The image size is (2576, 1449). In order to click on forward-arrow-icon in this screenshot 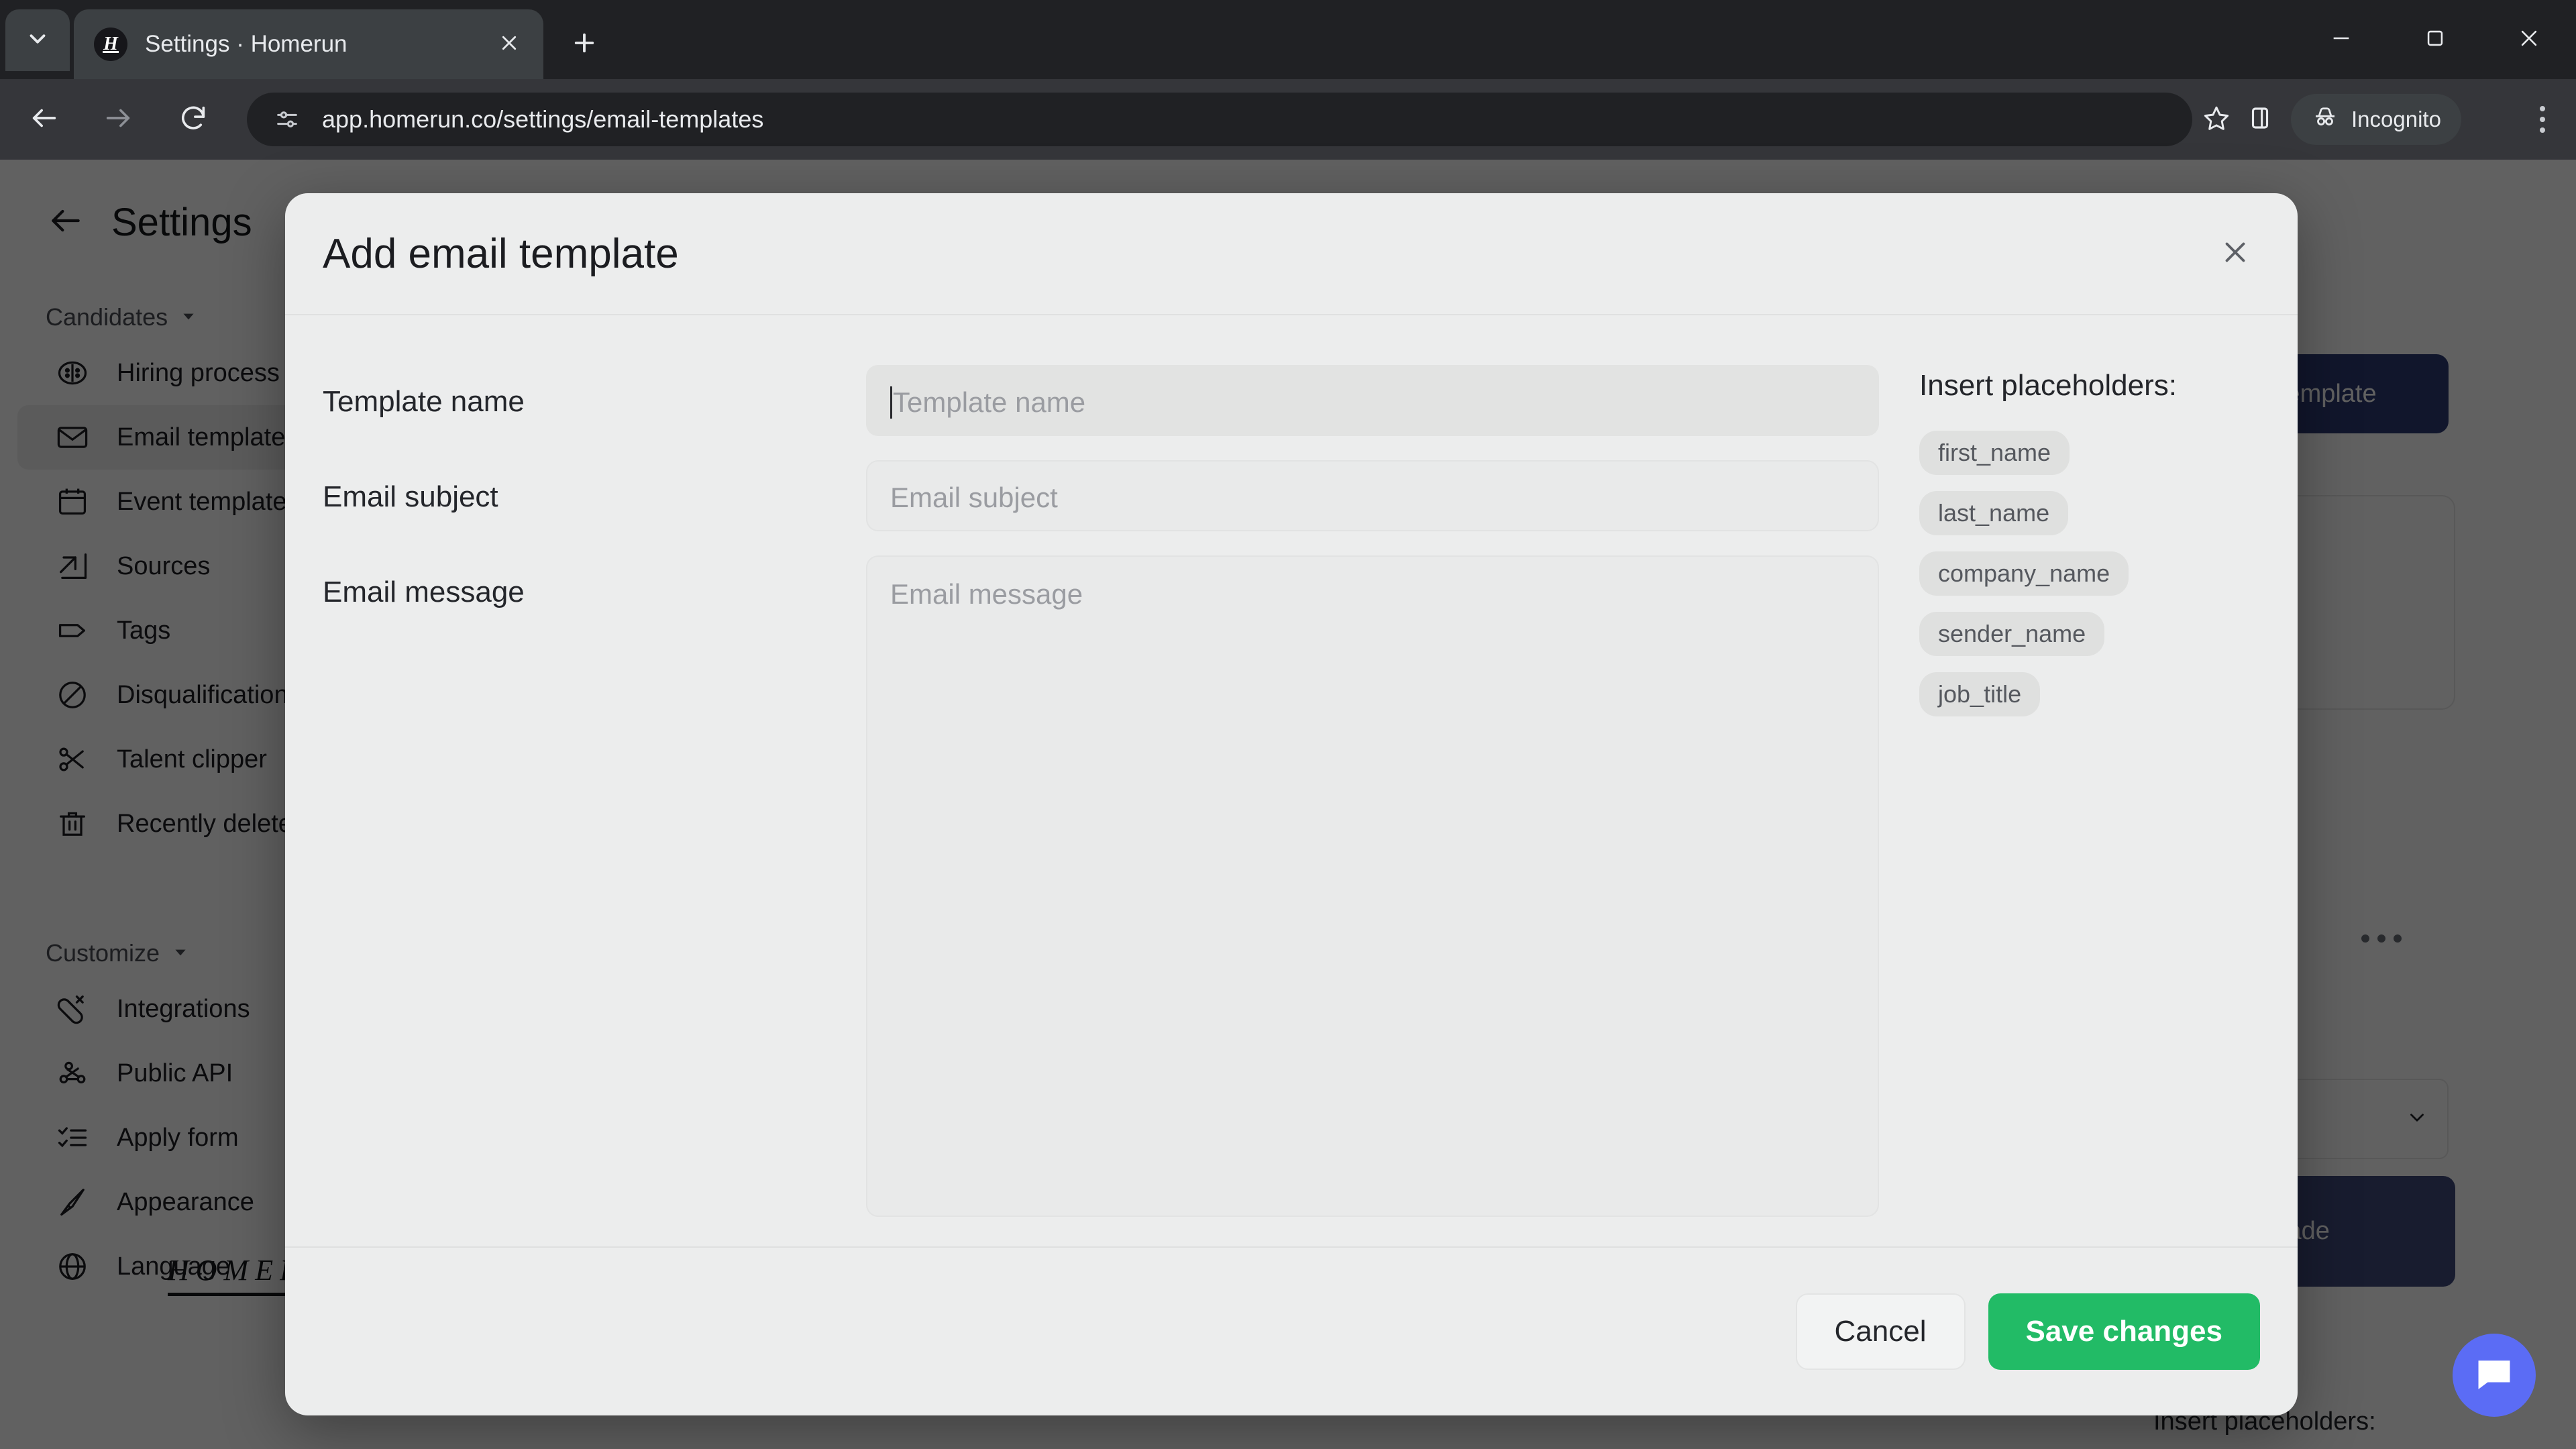, I will do `click(118, 120)`.